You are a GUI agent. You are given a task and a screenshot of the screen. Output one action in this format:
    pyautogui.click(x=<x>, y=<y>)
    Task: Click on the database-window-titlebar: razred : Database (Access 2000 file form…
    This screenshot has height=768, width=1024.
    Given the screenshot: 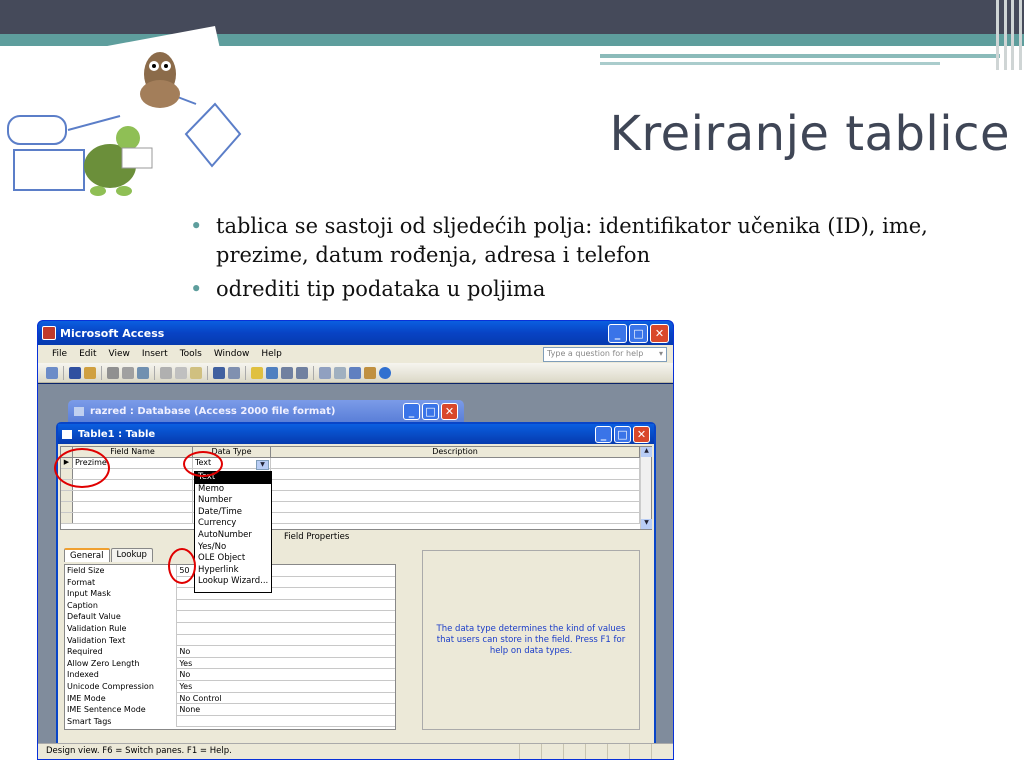 What is the action you would take?
    pyautogui.click(x=266, y=411)
    